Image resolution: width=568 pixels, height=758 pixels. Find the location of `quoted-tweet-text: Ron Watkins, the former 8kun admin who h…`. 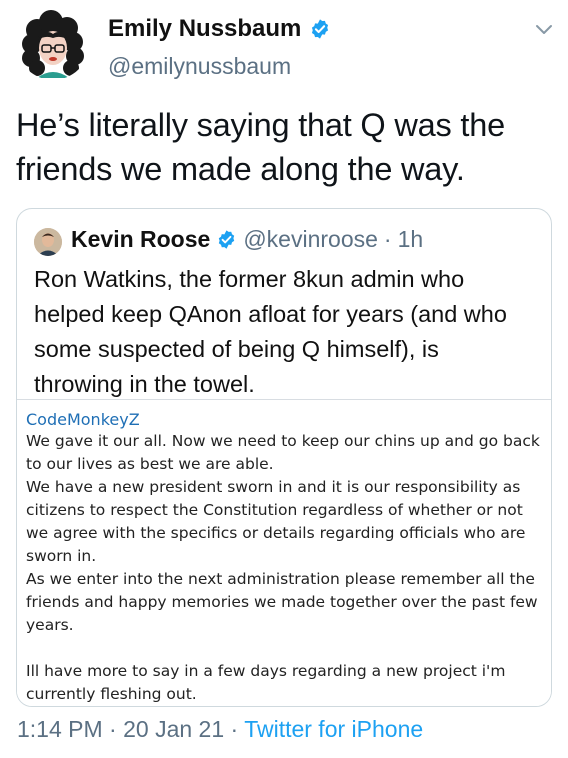

quoted-tweet-text: Ron Watkins, the former 8kun admin who h… is located at coordinates (270, 331).